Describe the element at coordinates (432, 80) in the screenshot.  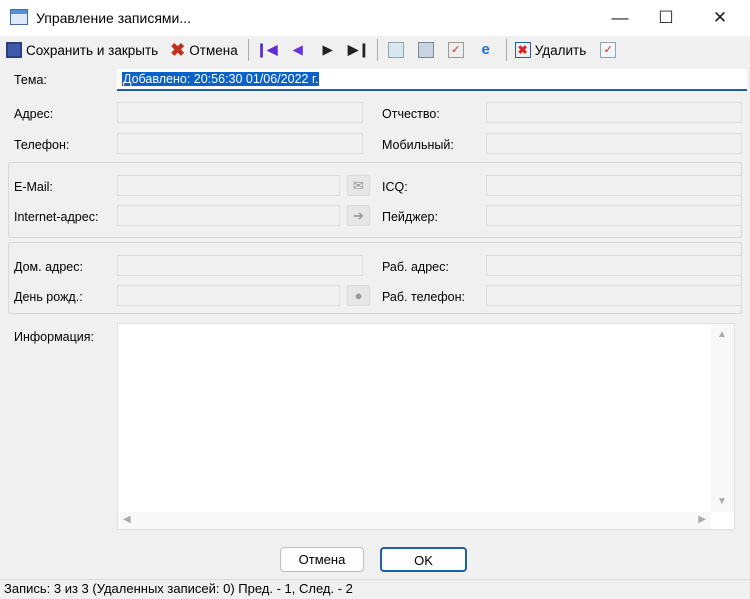
I see `subject-input: Добавлено: 20:56:30 01/06/2022 г.` at that location.